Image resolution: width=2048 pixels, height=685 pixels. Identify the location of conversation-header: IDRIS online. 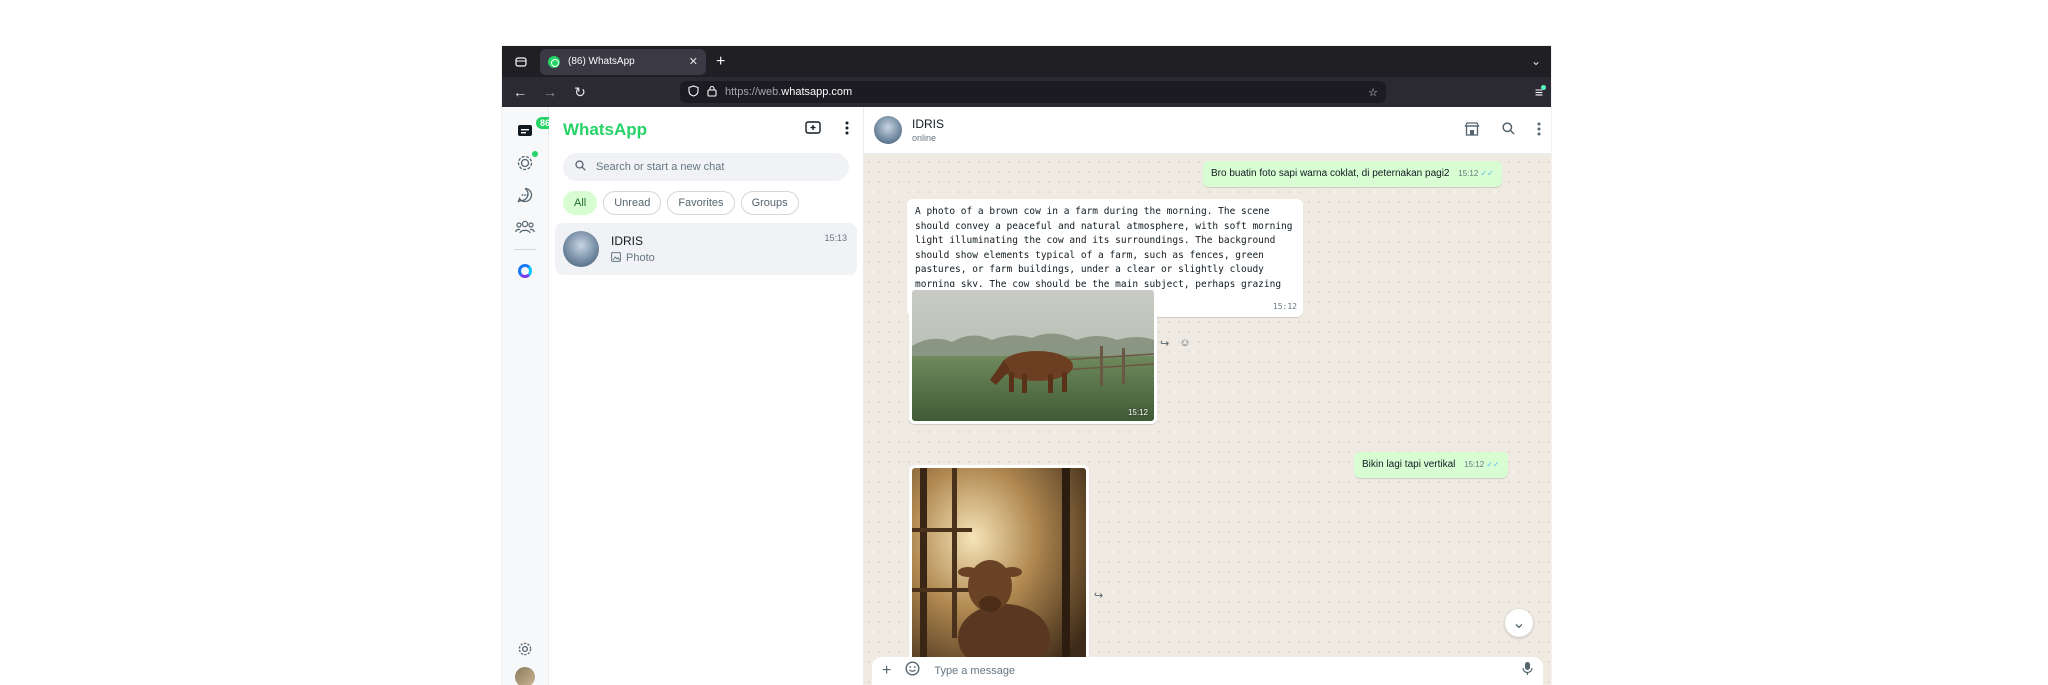
(1207, 130).